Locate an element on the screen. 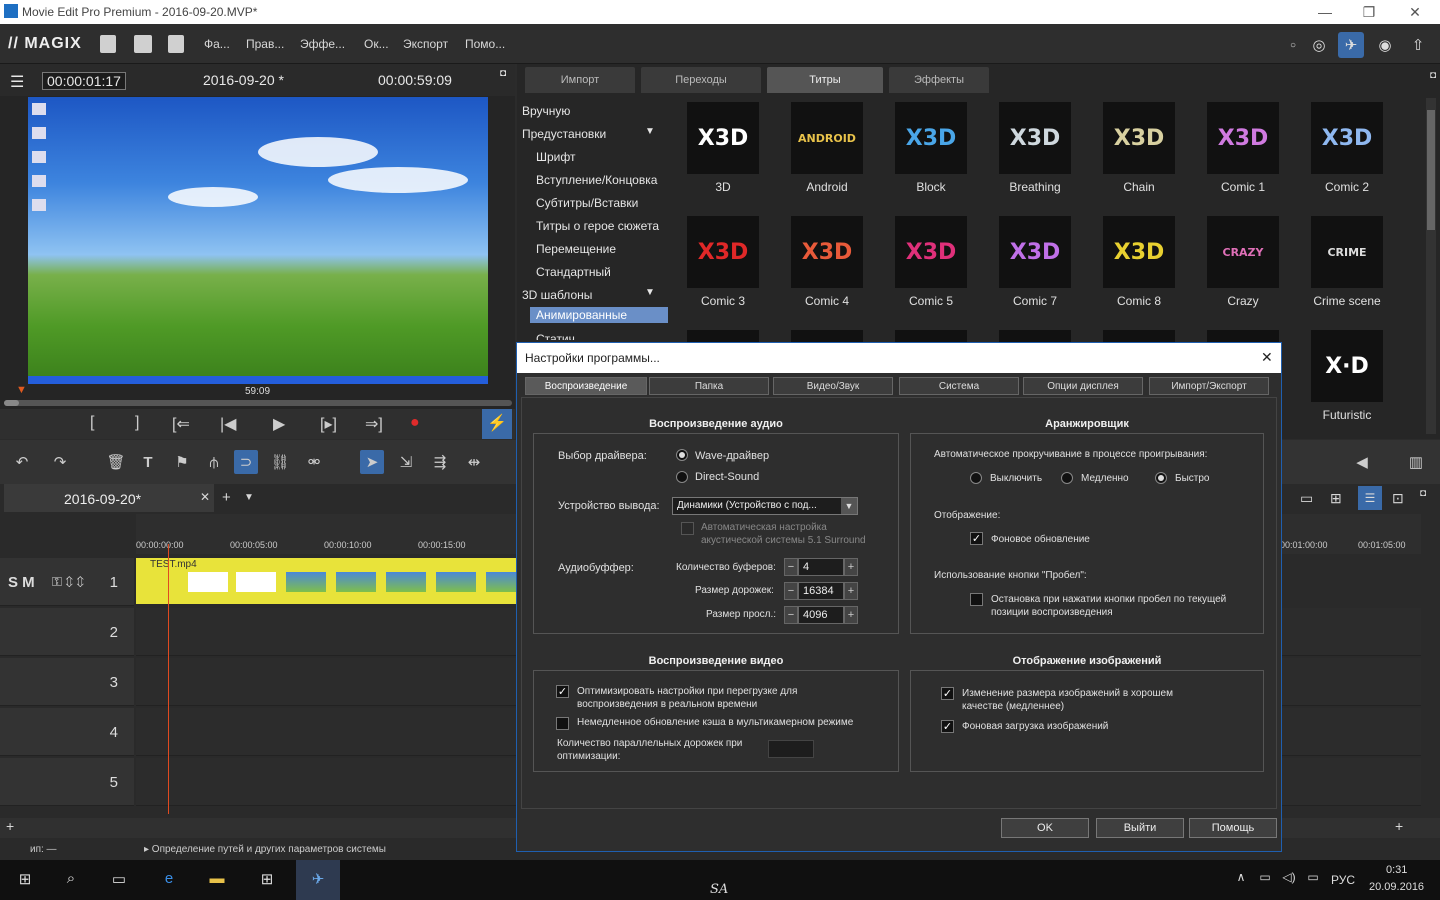 This screenshot has width=1440, height=900. title-tile: X3D Comic 1 is located at coordinates (1243, 152).